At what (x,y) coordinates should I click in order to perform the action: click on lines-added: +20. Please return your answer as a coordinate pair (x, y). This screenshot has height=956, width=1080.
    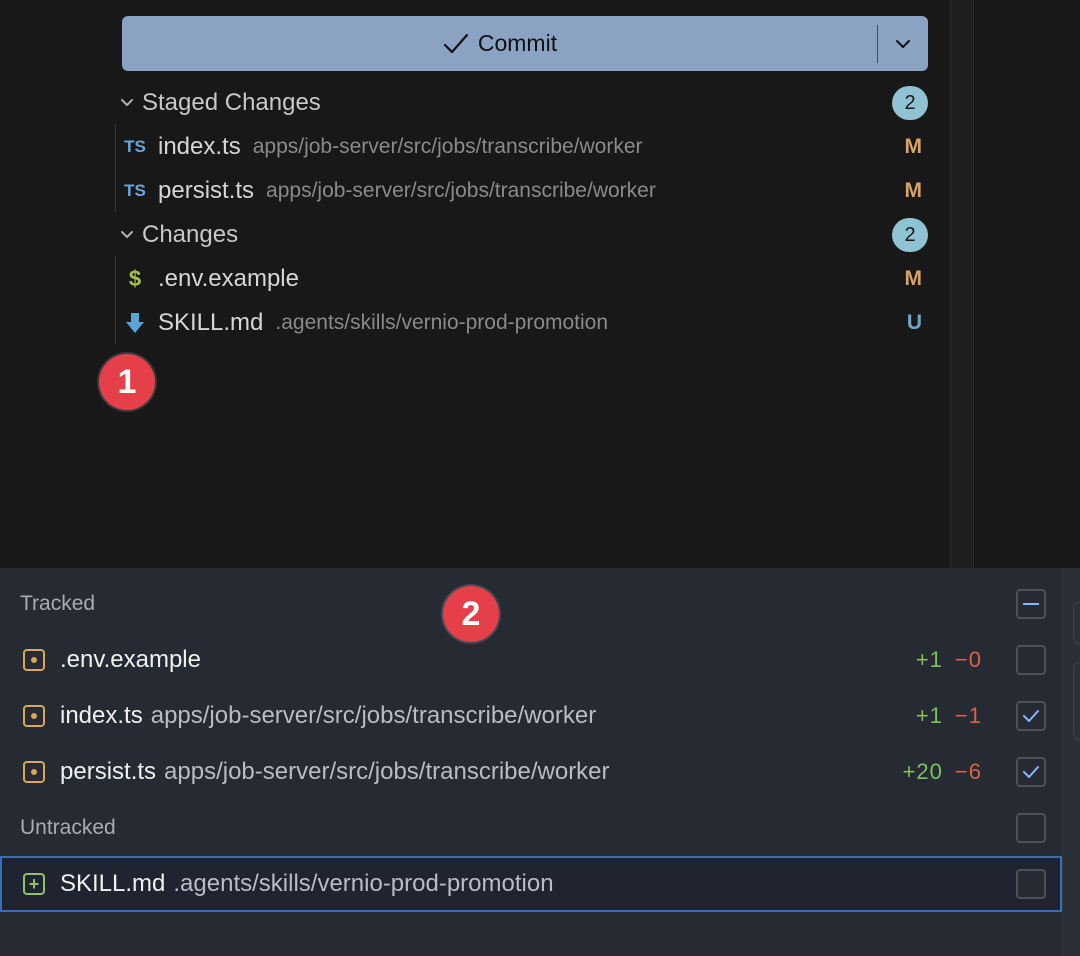
    Looking at the image, I should click on (922, 771).